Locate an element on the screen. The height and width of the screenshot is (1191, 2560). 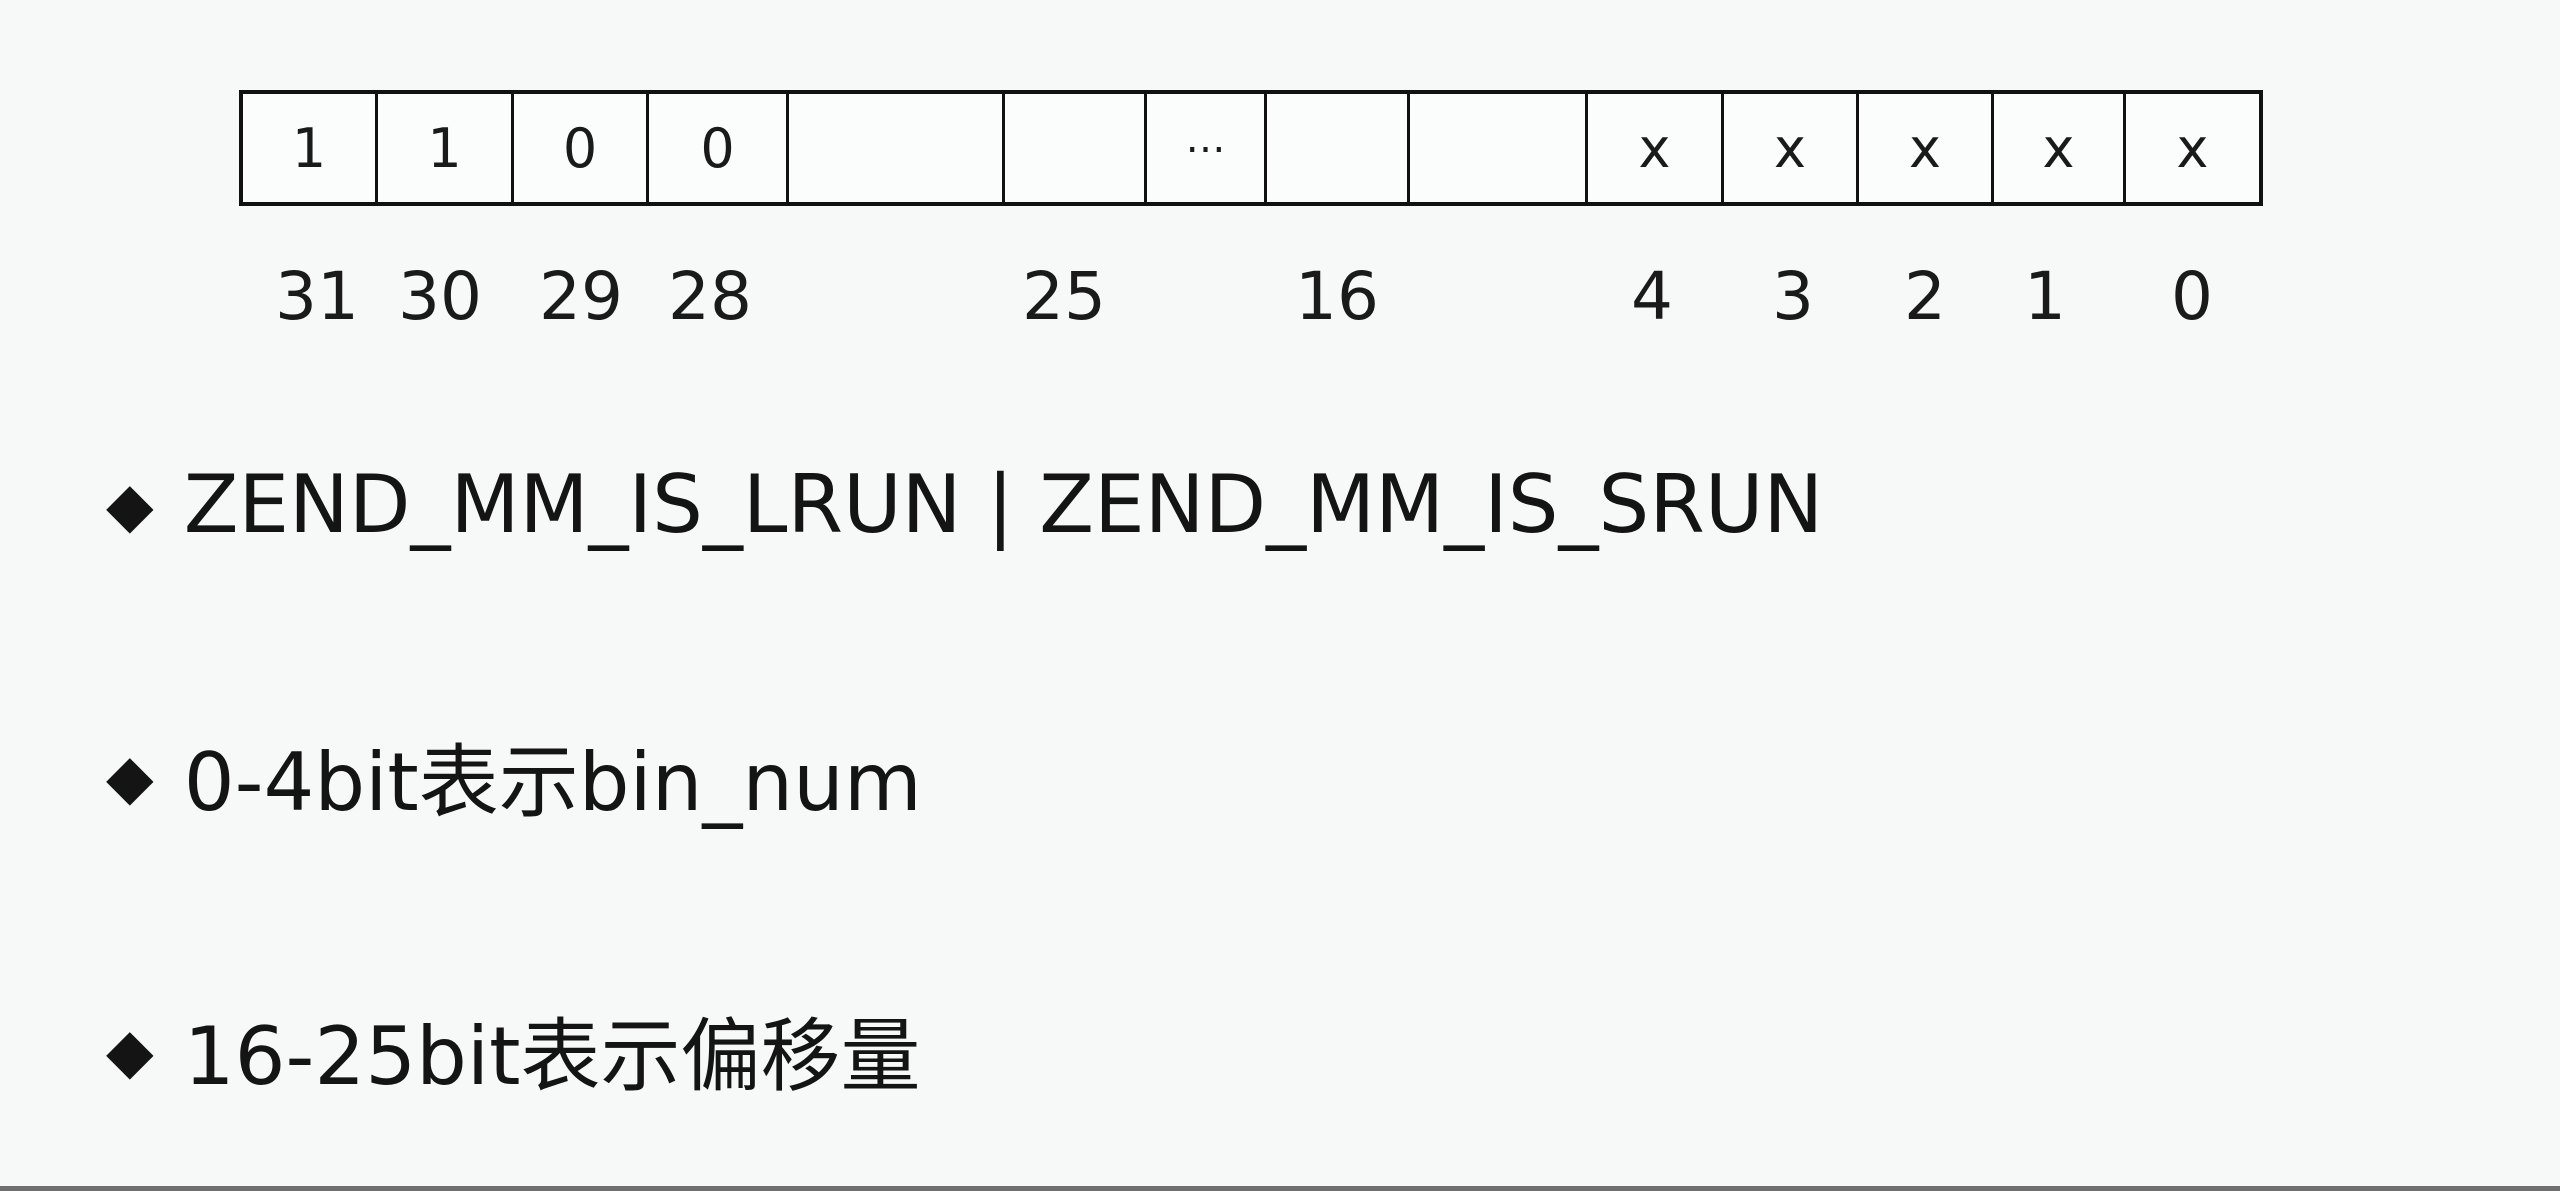
bullet-offset: ◆ 16-25bit表示偏移量 is located at coordinates (513, 1050).